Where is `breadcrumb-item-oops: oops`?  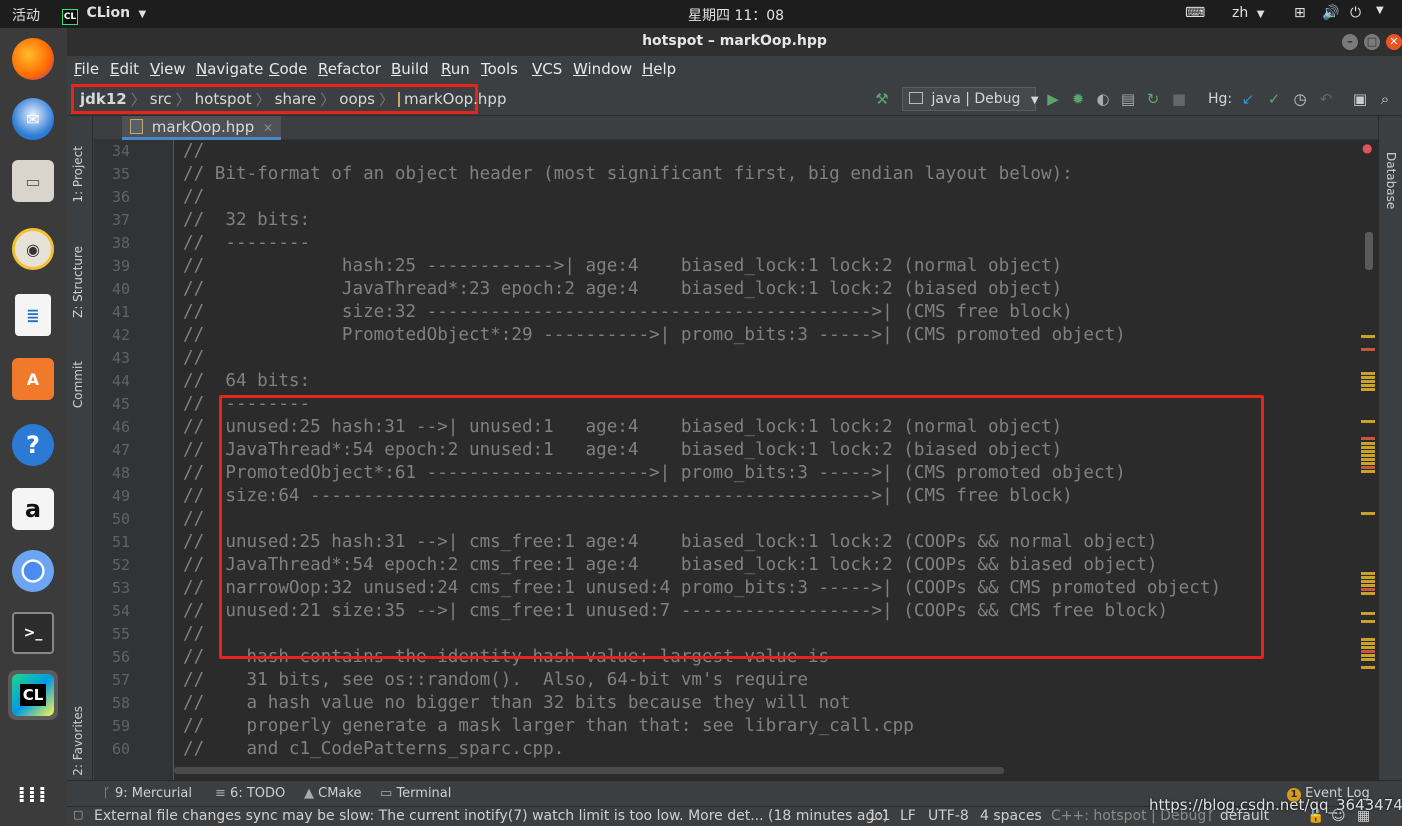
breadcrumb-item-oops: oops is located at coordinates (357, 99).